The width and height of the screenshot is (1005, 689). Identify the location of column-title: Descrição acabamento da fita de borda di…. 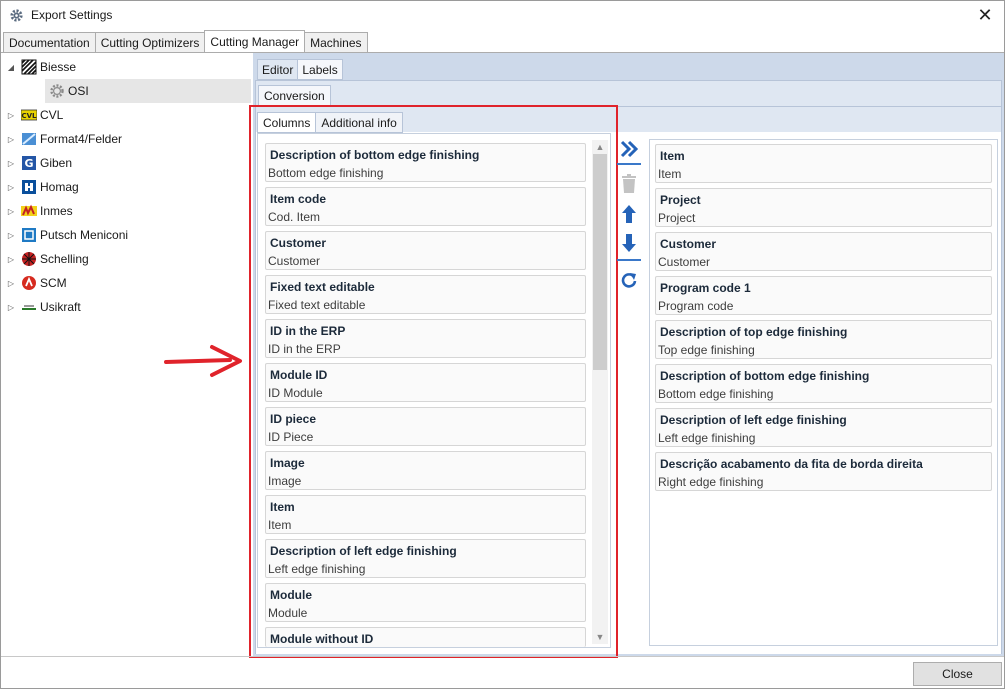
(791, 464).